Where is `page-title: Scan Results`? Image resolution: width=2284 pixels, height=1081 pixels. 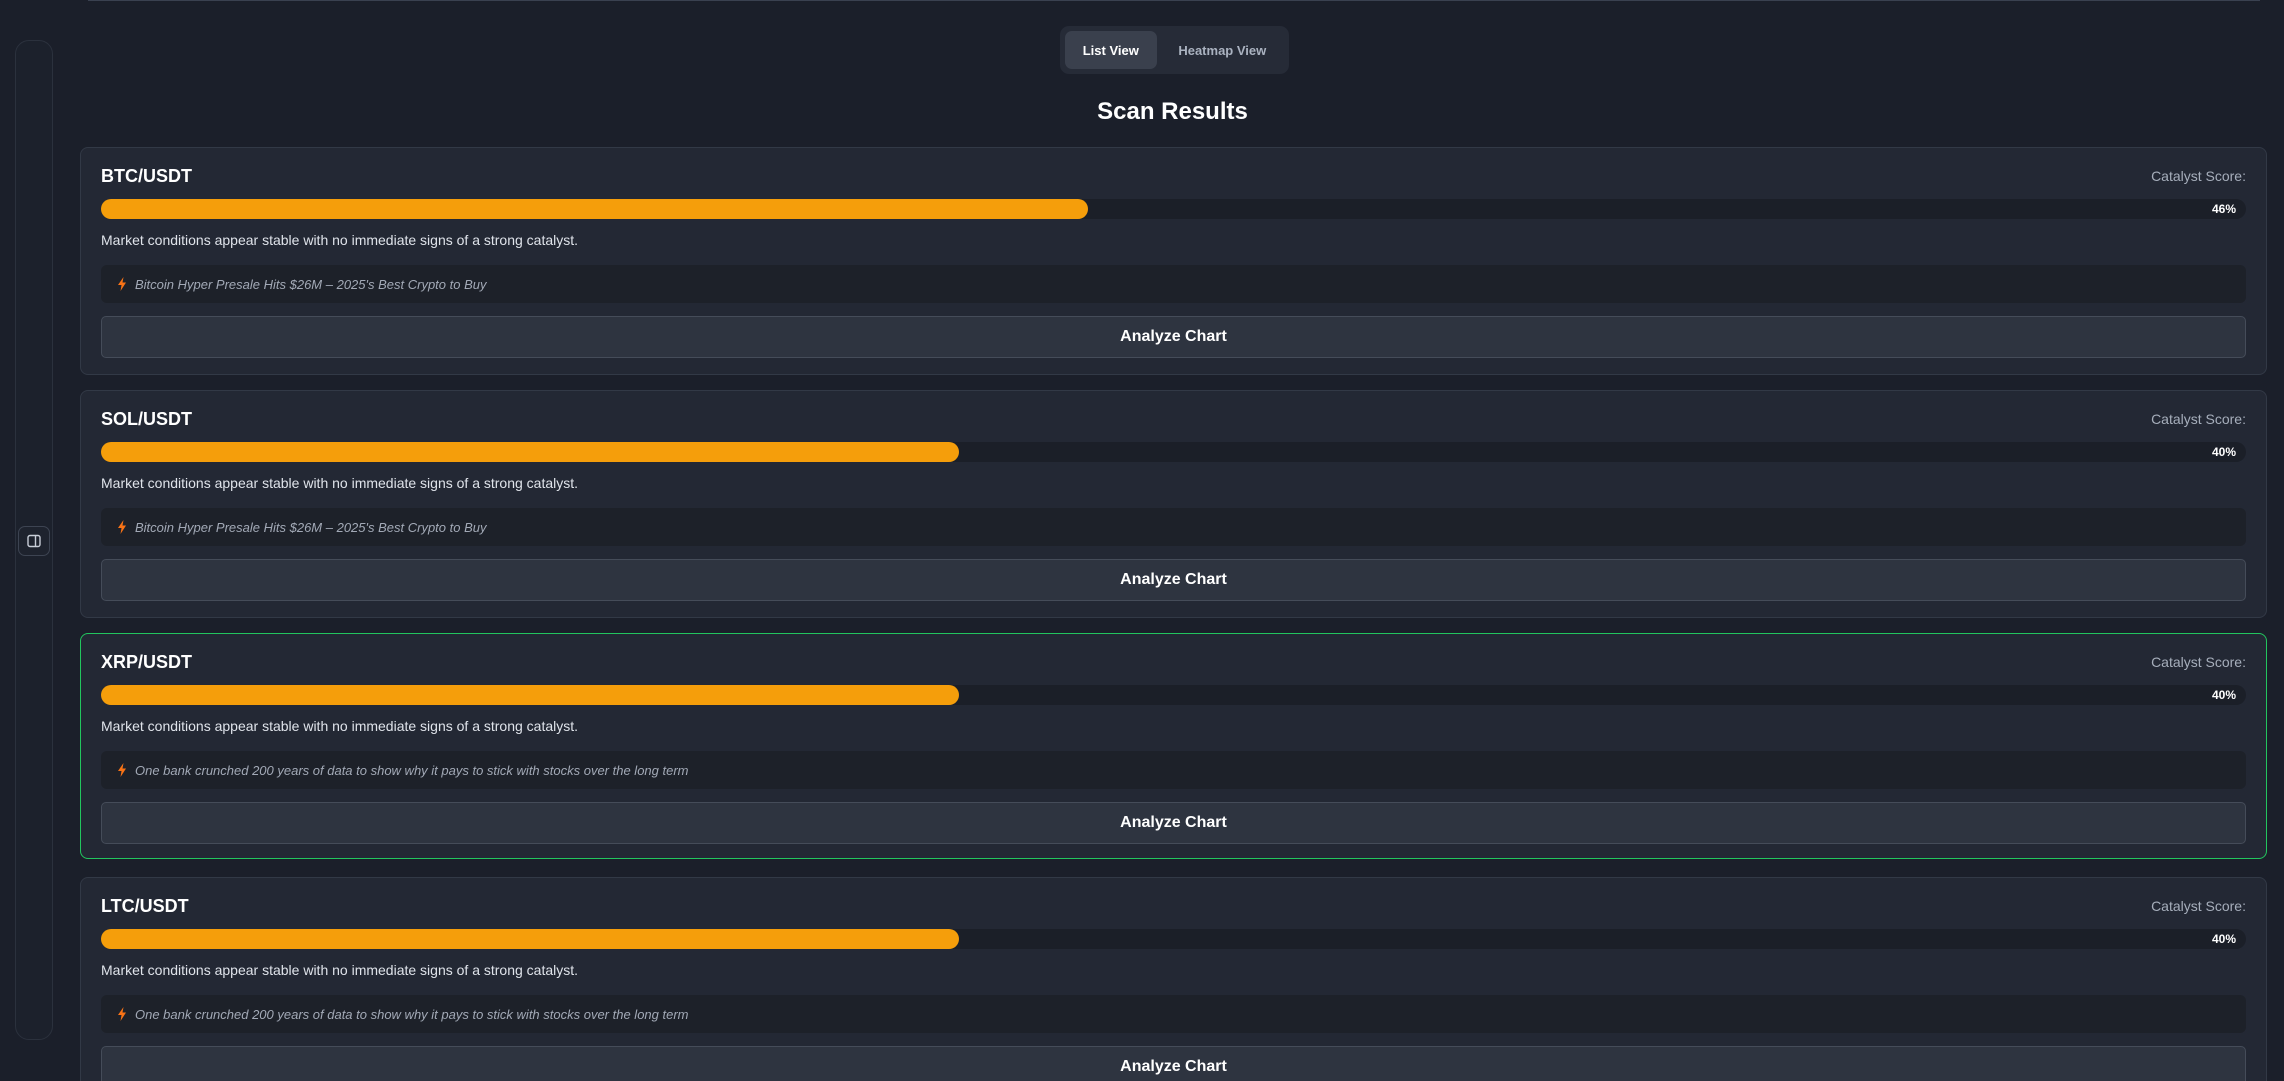 page-title: Scan Results is located at coordinates (1172, 111).